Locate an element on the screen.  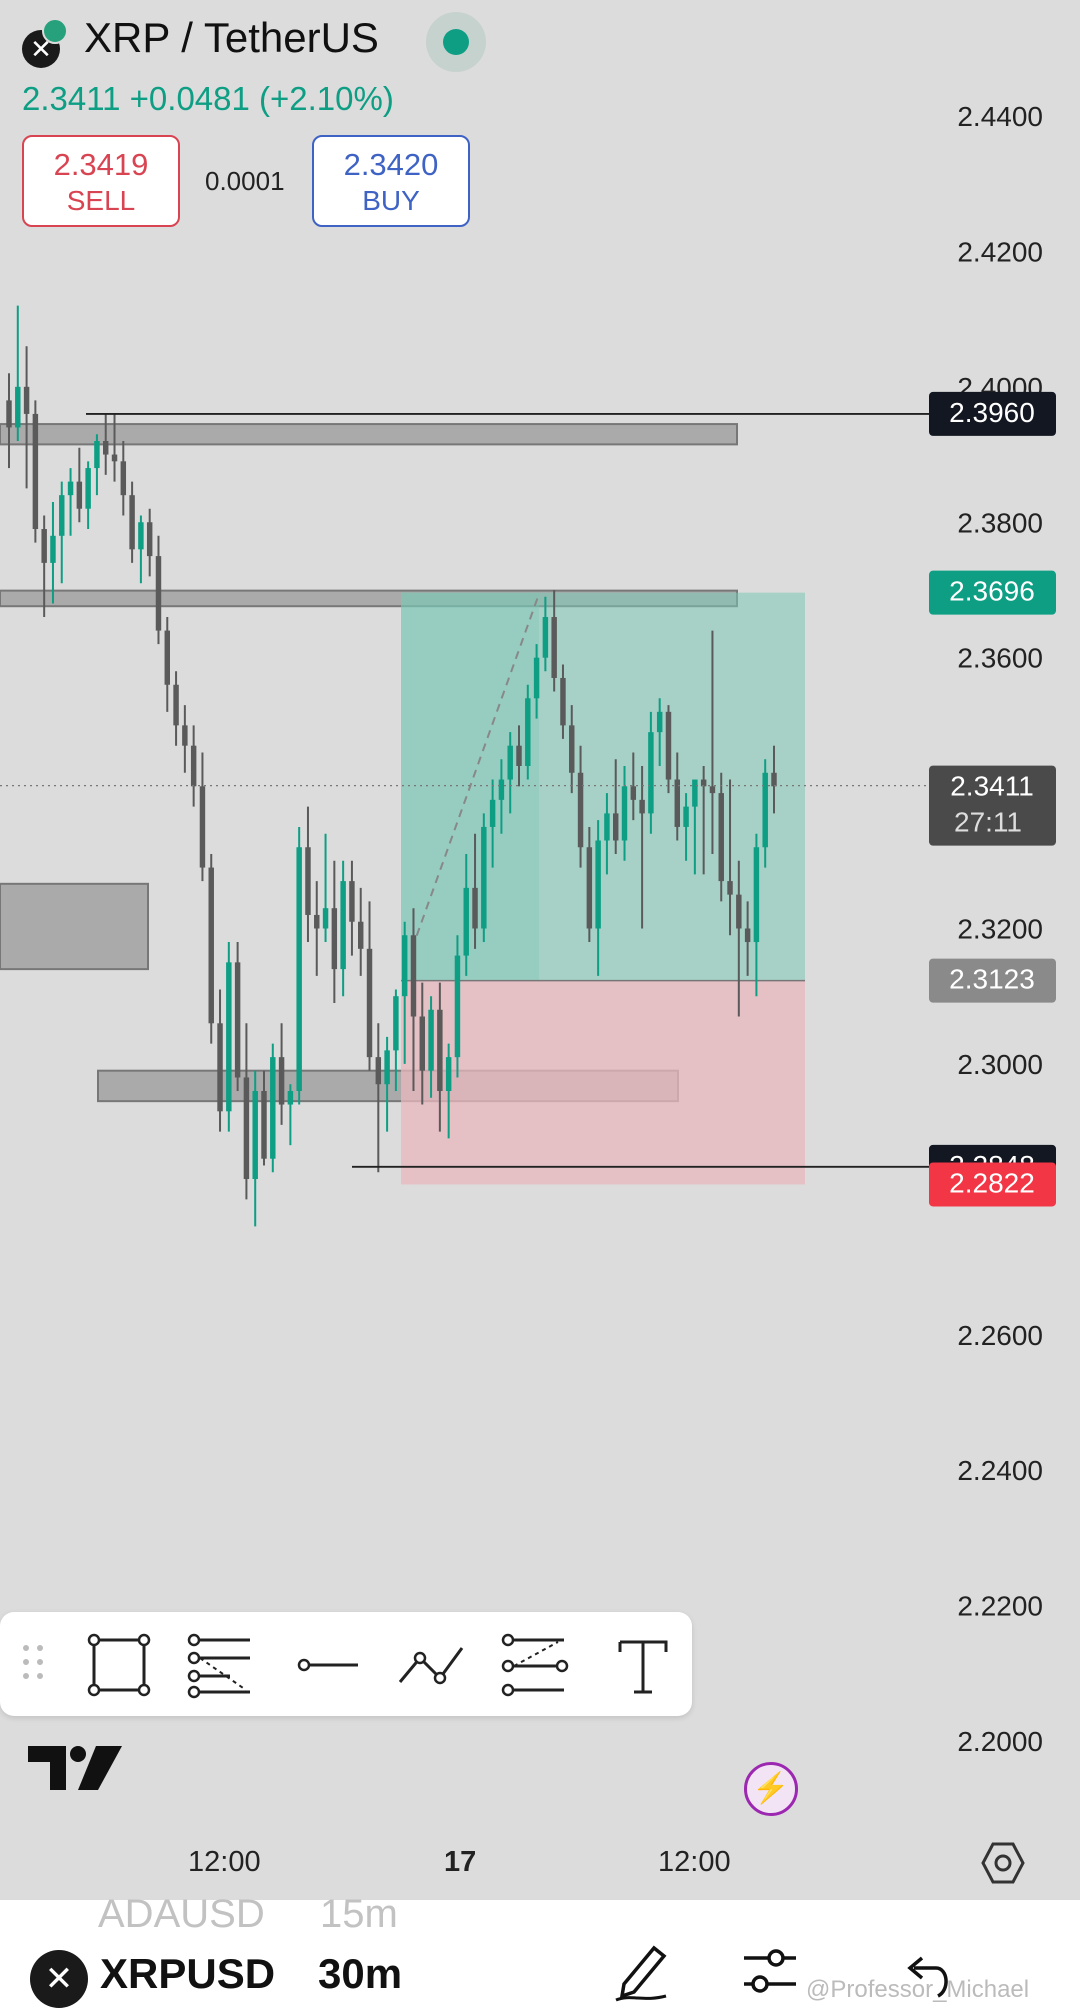
settings-icon is located at coordinates (1003, 1863).